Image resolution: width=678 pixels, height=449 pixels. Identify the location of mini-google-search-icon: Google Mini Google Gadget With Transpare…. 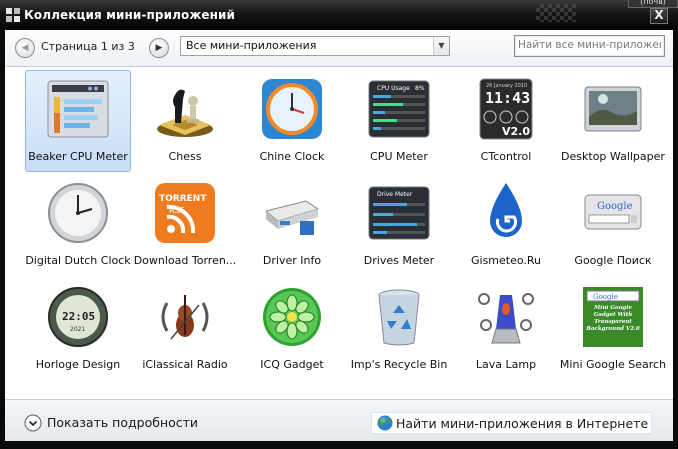
(613, 317).